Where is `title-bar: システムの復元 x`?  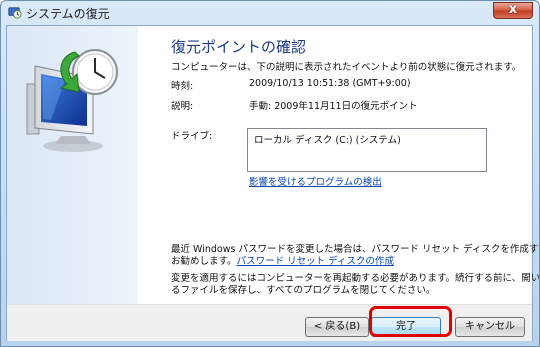
title-bar: システムの復元 x is located at coordinates (270, 13).